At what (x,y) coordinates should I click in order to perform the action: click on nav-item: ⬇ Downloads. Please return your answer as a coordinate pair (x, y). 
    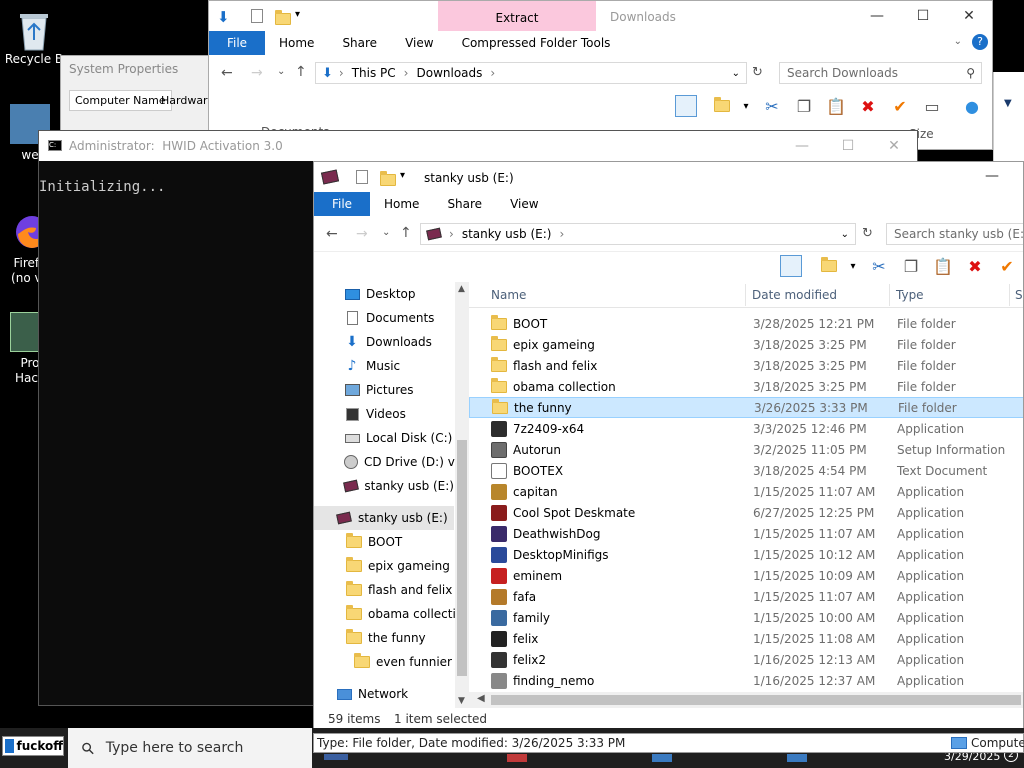
    Looking at the image, I should click on (384, 342).